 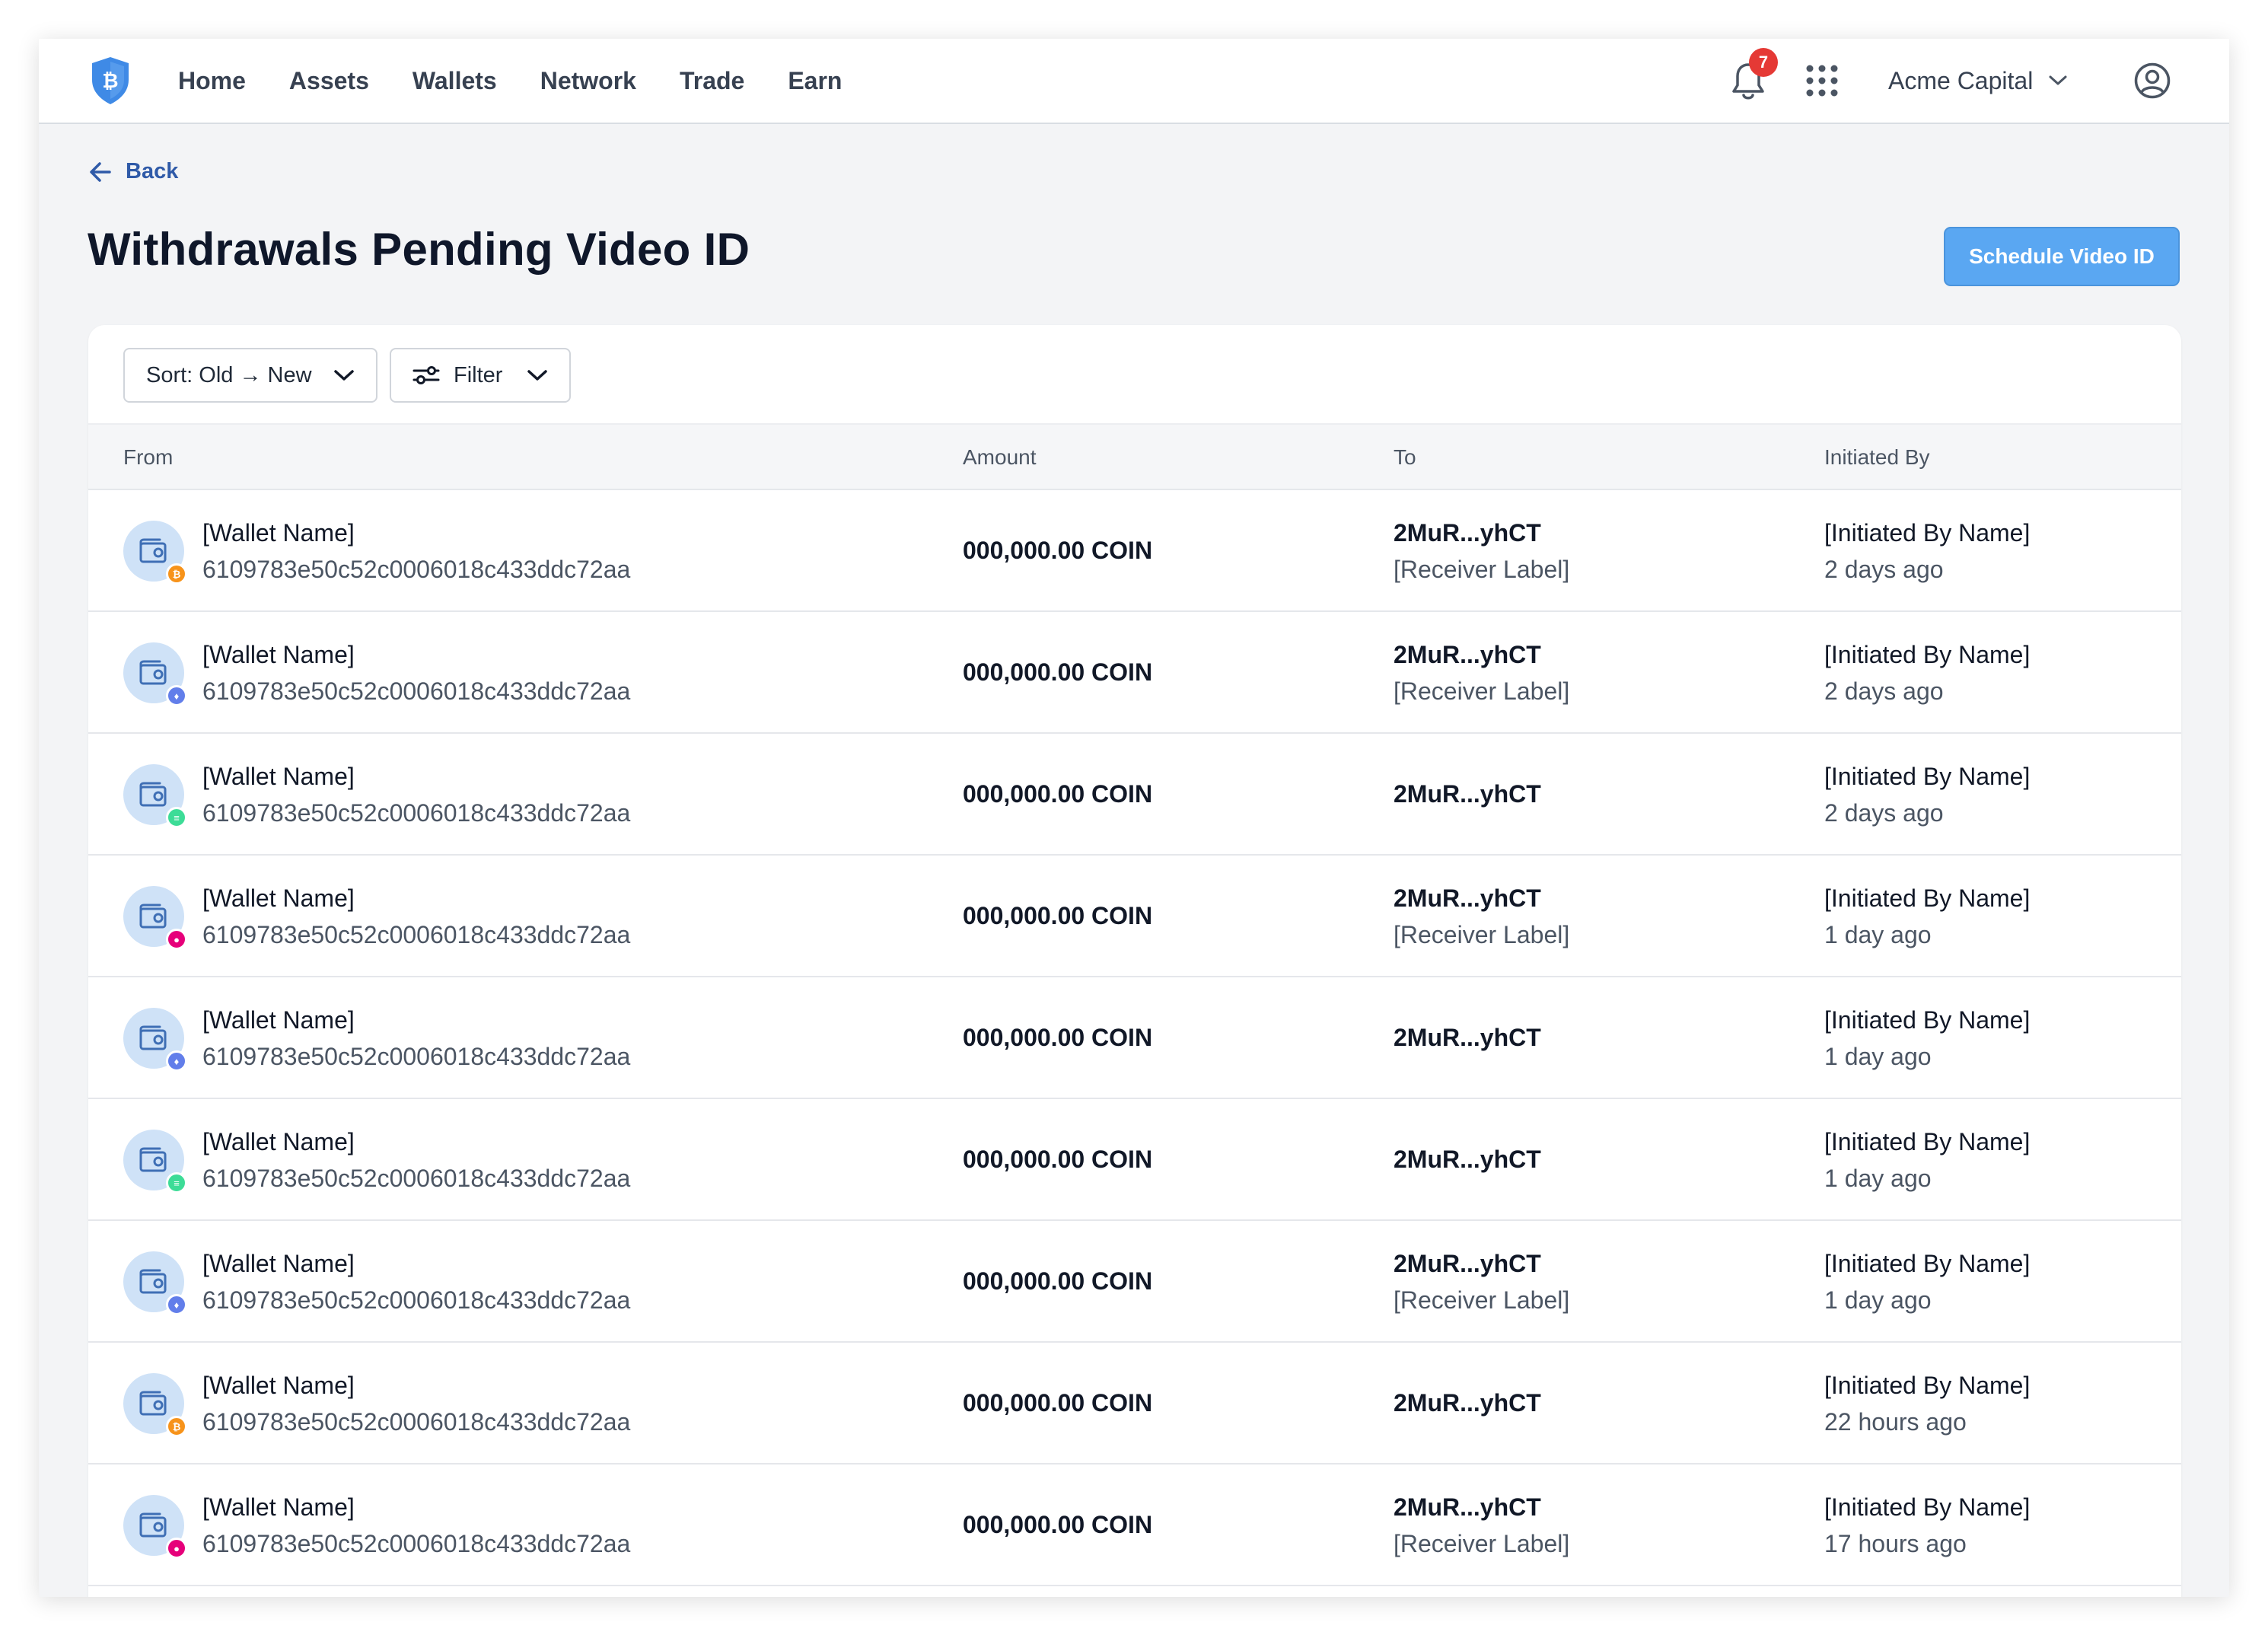 What do you see at coordinates (2058, 80) in the screenshot?
I see `chevron-down-icon` at bounding box center [2058, 80].